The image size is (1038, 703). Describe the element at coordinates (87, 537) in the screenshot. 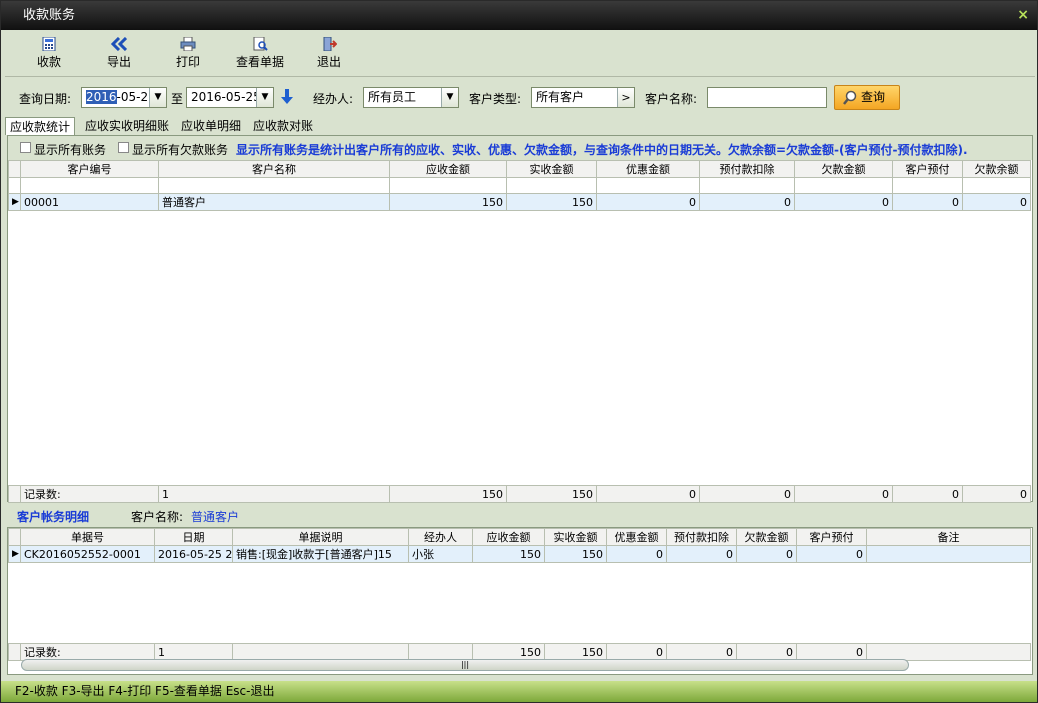

I see `col-doc-no: 单据号` at that location.